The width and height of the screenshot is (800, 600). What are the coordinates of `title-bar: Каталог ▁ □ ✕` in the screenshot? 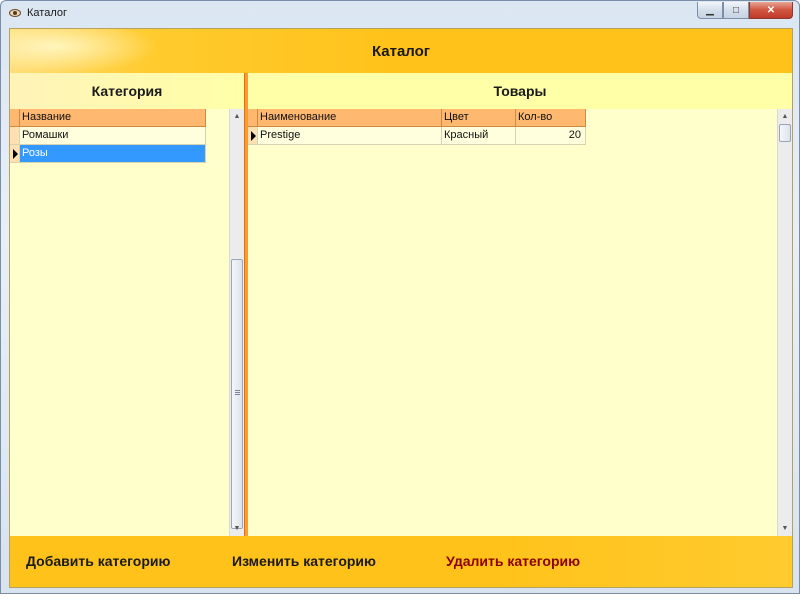 It's located at (400, 13).